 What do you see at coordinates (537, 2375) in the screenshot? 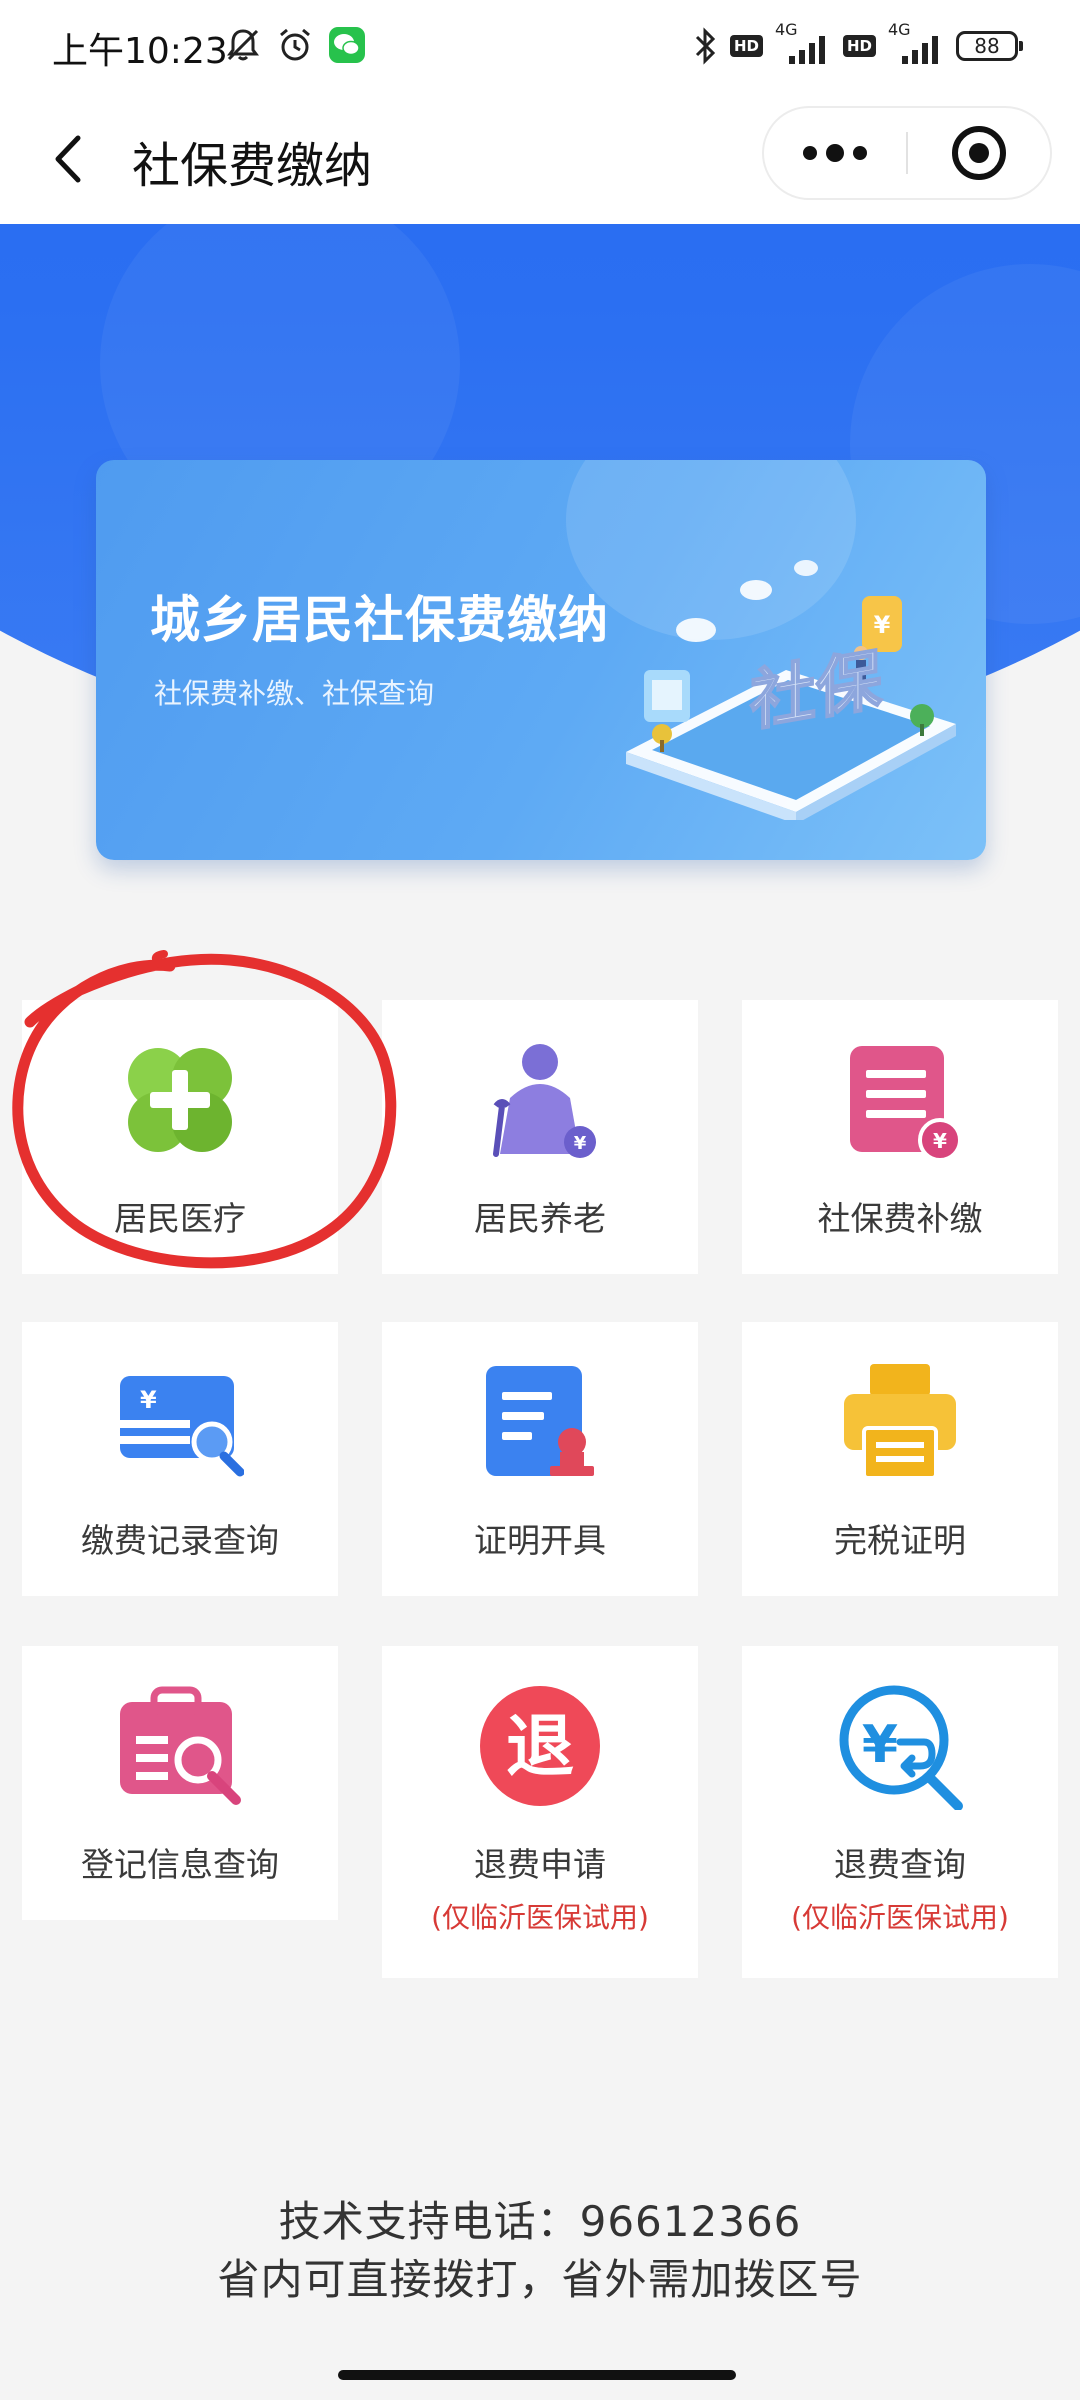
I see `home-indicator` at bounding box center [537, 2375].